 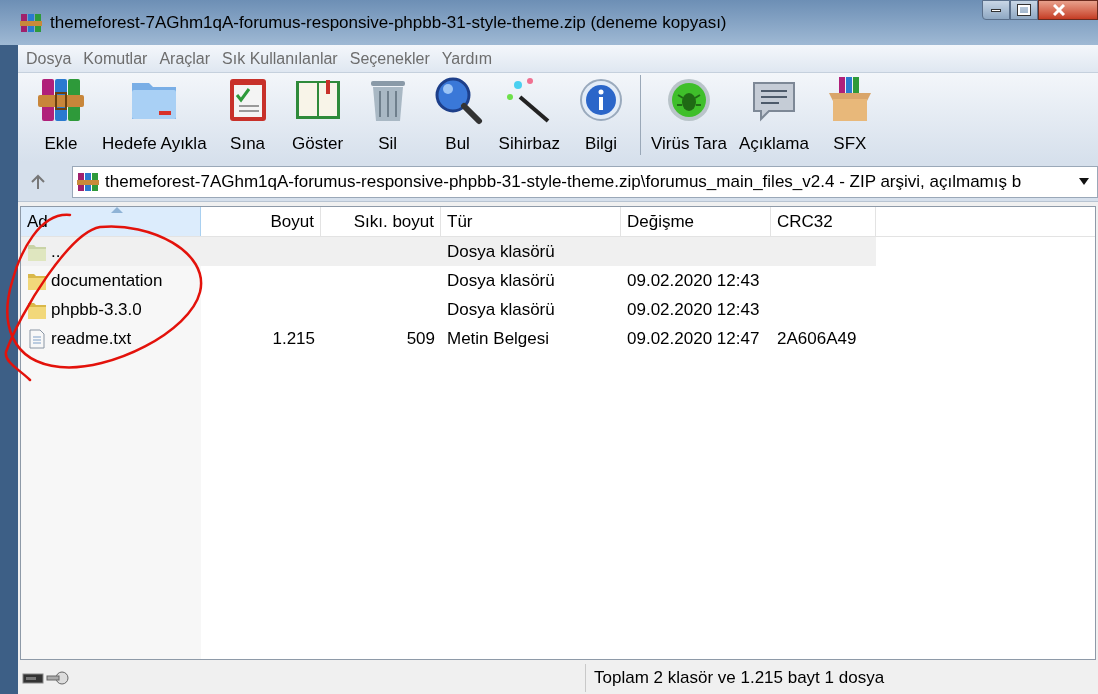 I want to click on toolbar-button: Sihirbaz, so click(x=529, y=115).